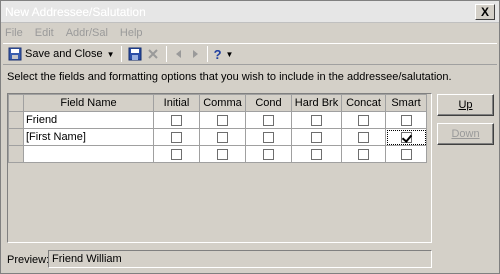 The width and height of the screenshot is (500, 274). Describe the element at coordinates (88, 137) in the screenshot. I see `field-name-cell: [First Name]` at that location.